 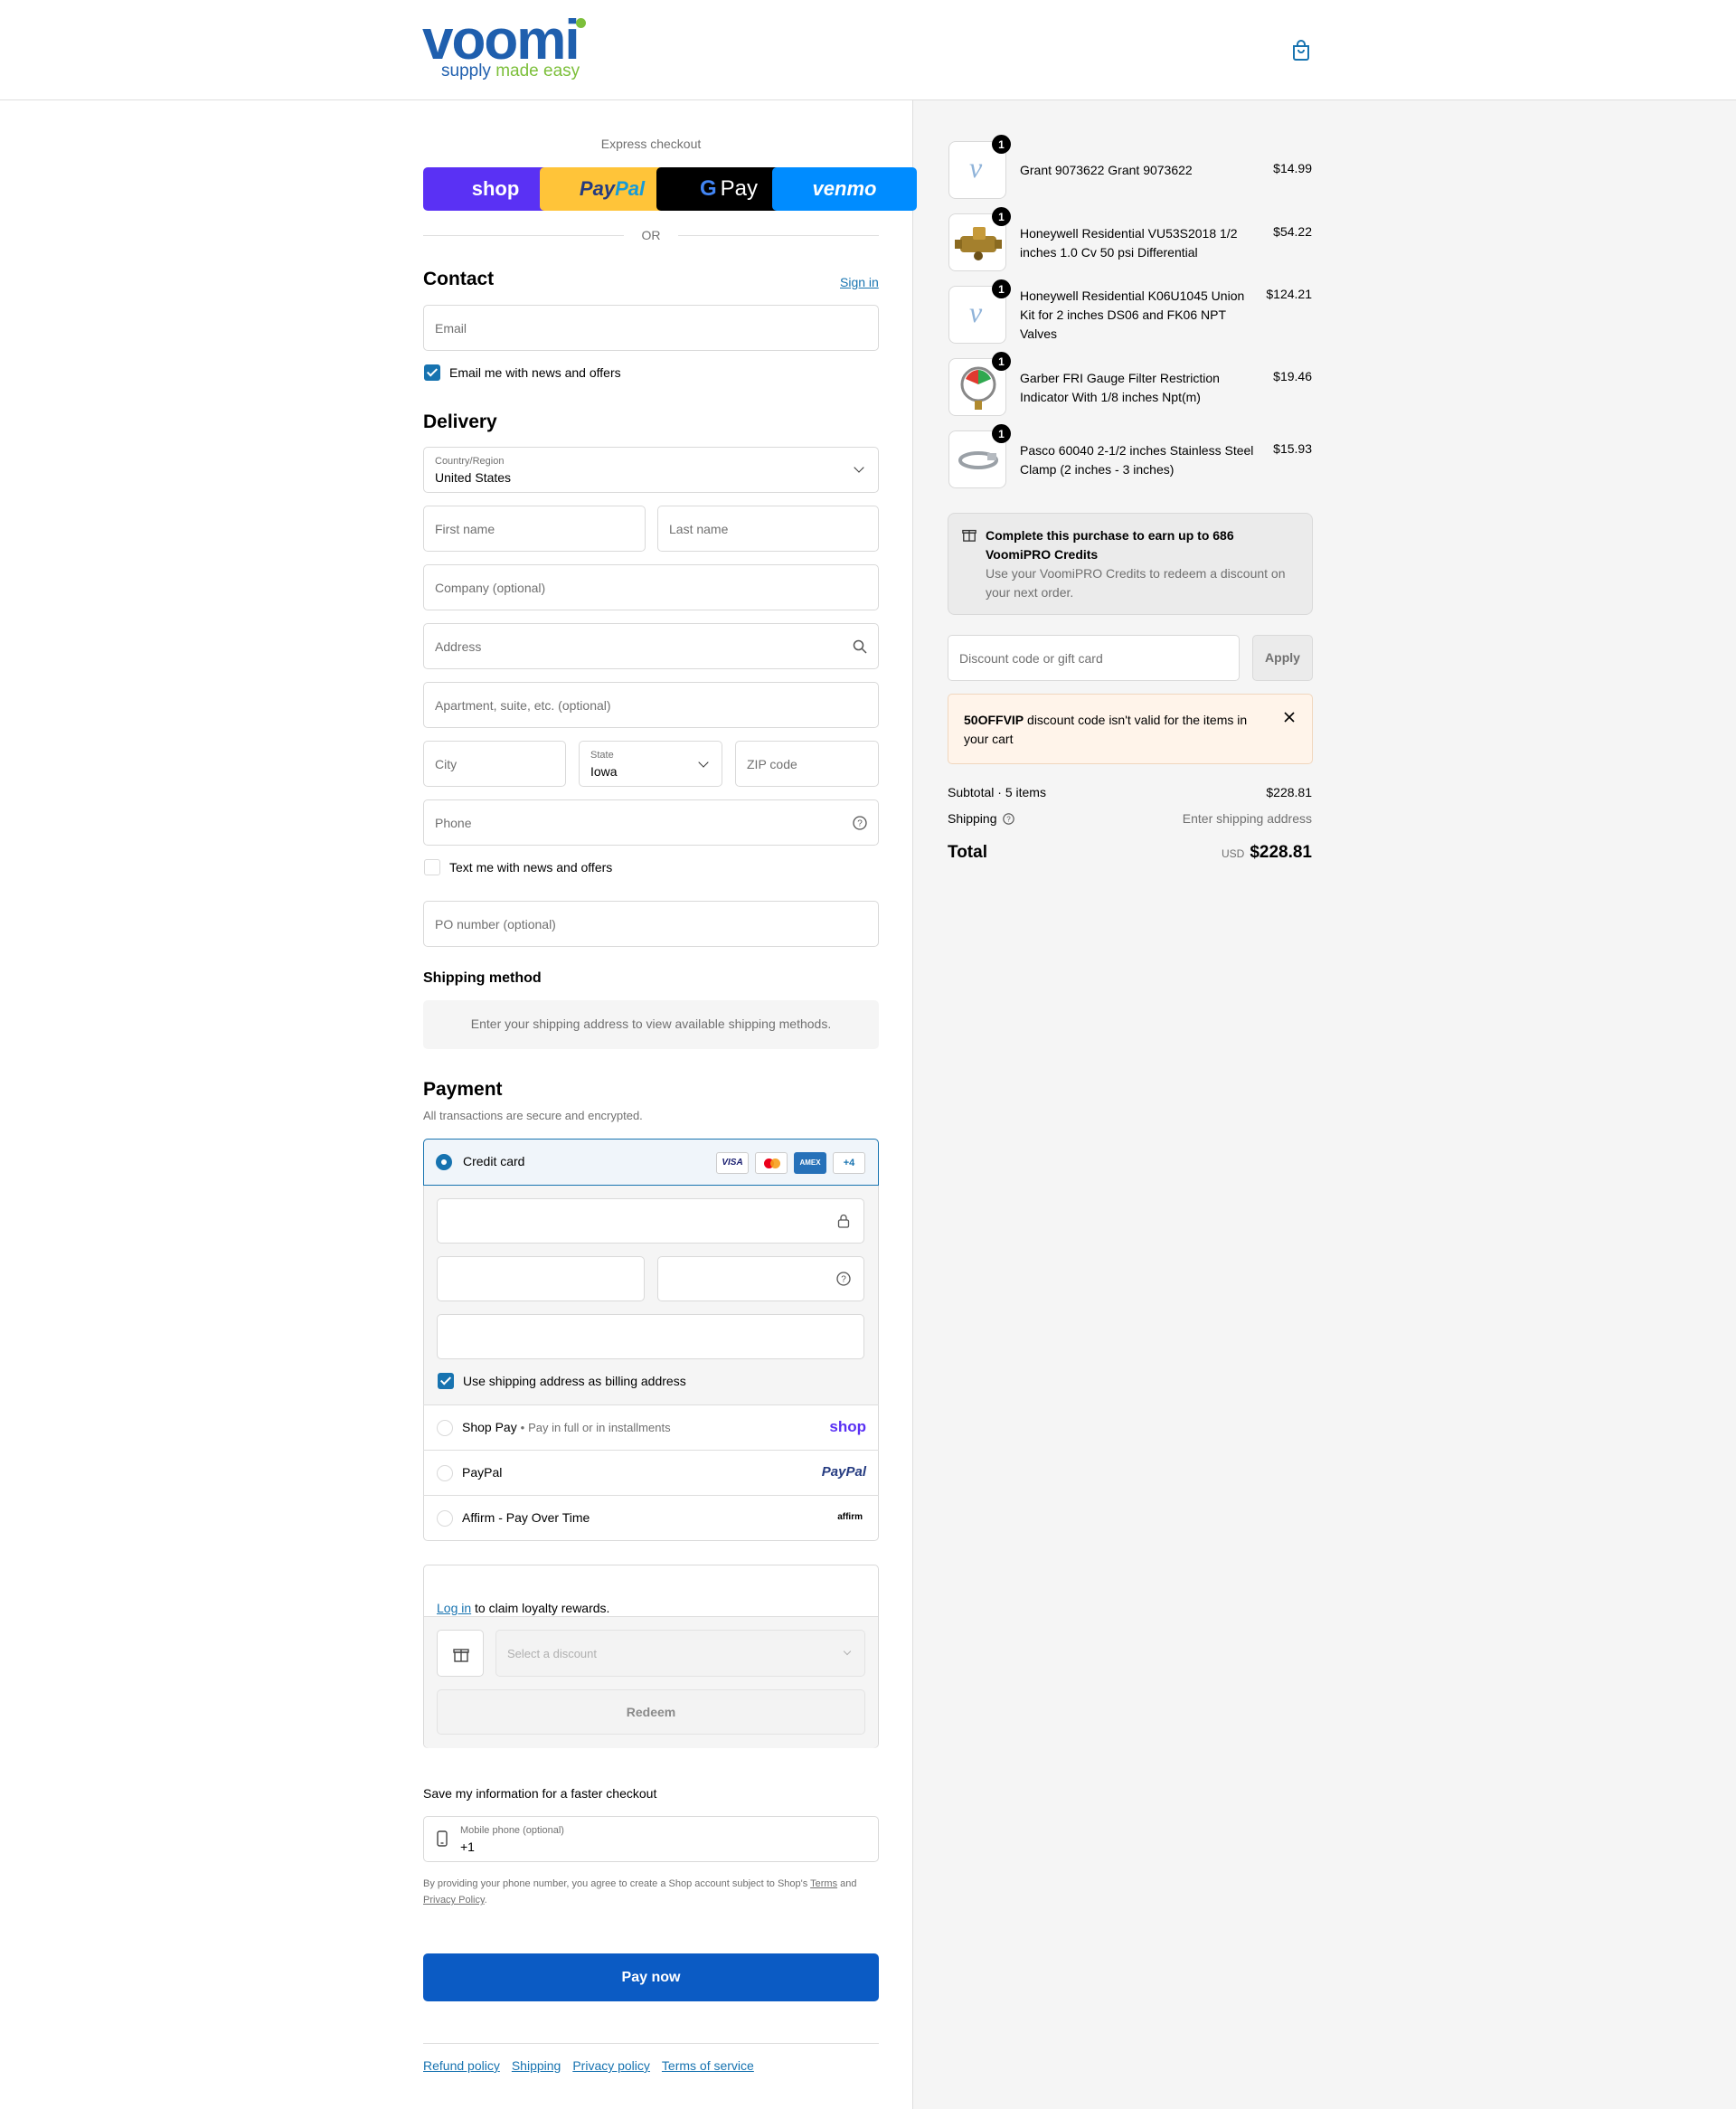 I want to click on paypal-logo: PayPal, so click(x=844, y=1472).